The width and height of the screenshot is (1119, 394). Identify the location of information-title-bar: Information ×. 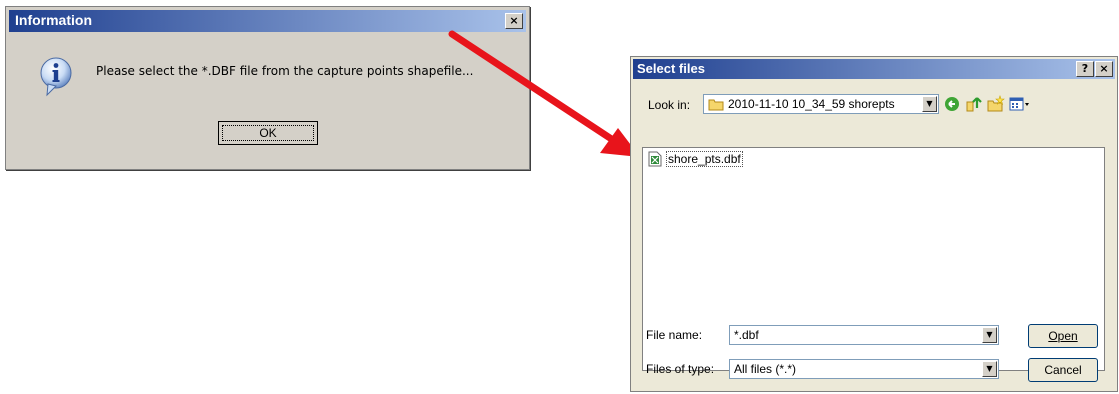
(267, 21).